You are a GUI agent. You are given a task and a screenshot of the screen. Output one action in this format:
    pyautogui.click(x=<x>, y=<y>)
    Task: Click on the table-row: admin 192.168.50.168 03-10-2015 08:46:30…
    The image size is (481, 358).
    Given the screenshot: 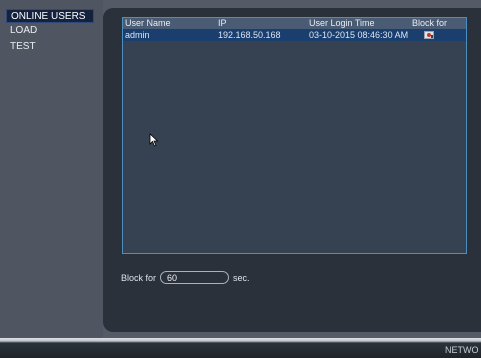 What is the action you would take?
    pyautogui.click(x=294, y=35)
    